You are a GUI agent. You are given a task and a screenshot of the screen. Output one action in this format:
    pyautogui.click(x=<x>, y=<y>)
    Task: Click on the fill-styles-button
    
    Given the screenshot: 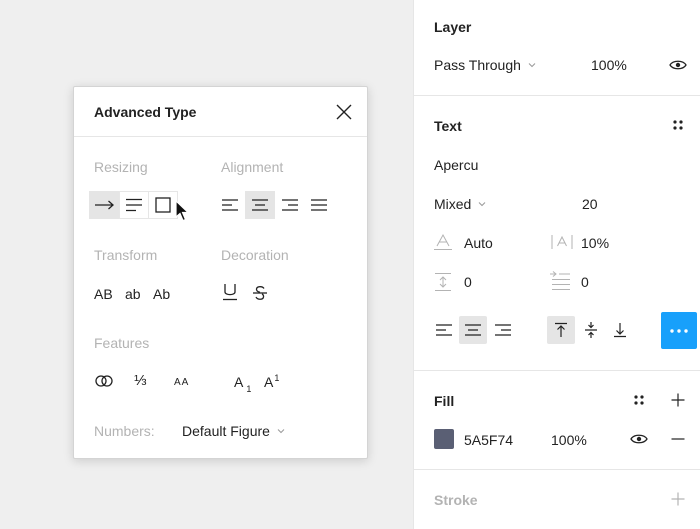 What is the action you would take?
    pyautogui.click(x=639, y=400)
    